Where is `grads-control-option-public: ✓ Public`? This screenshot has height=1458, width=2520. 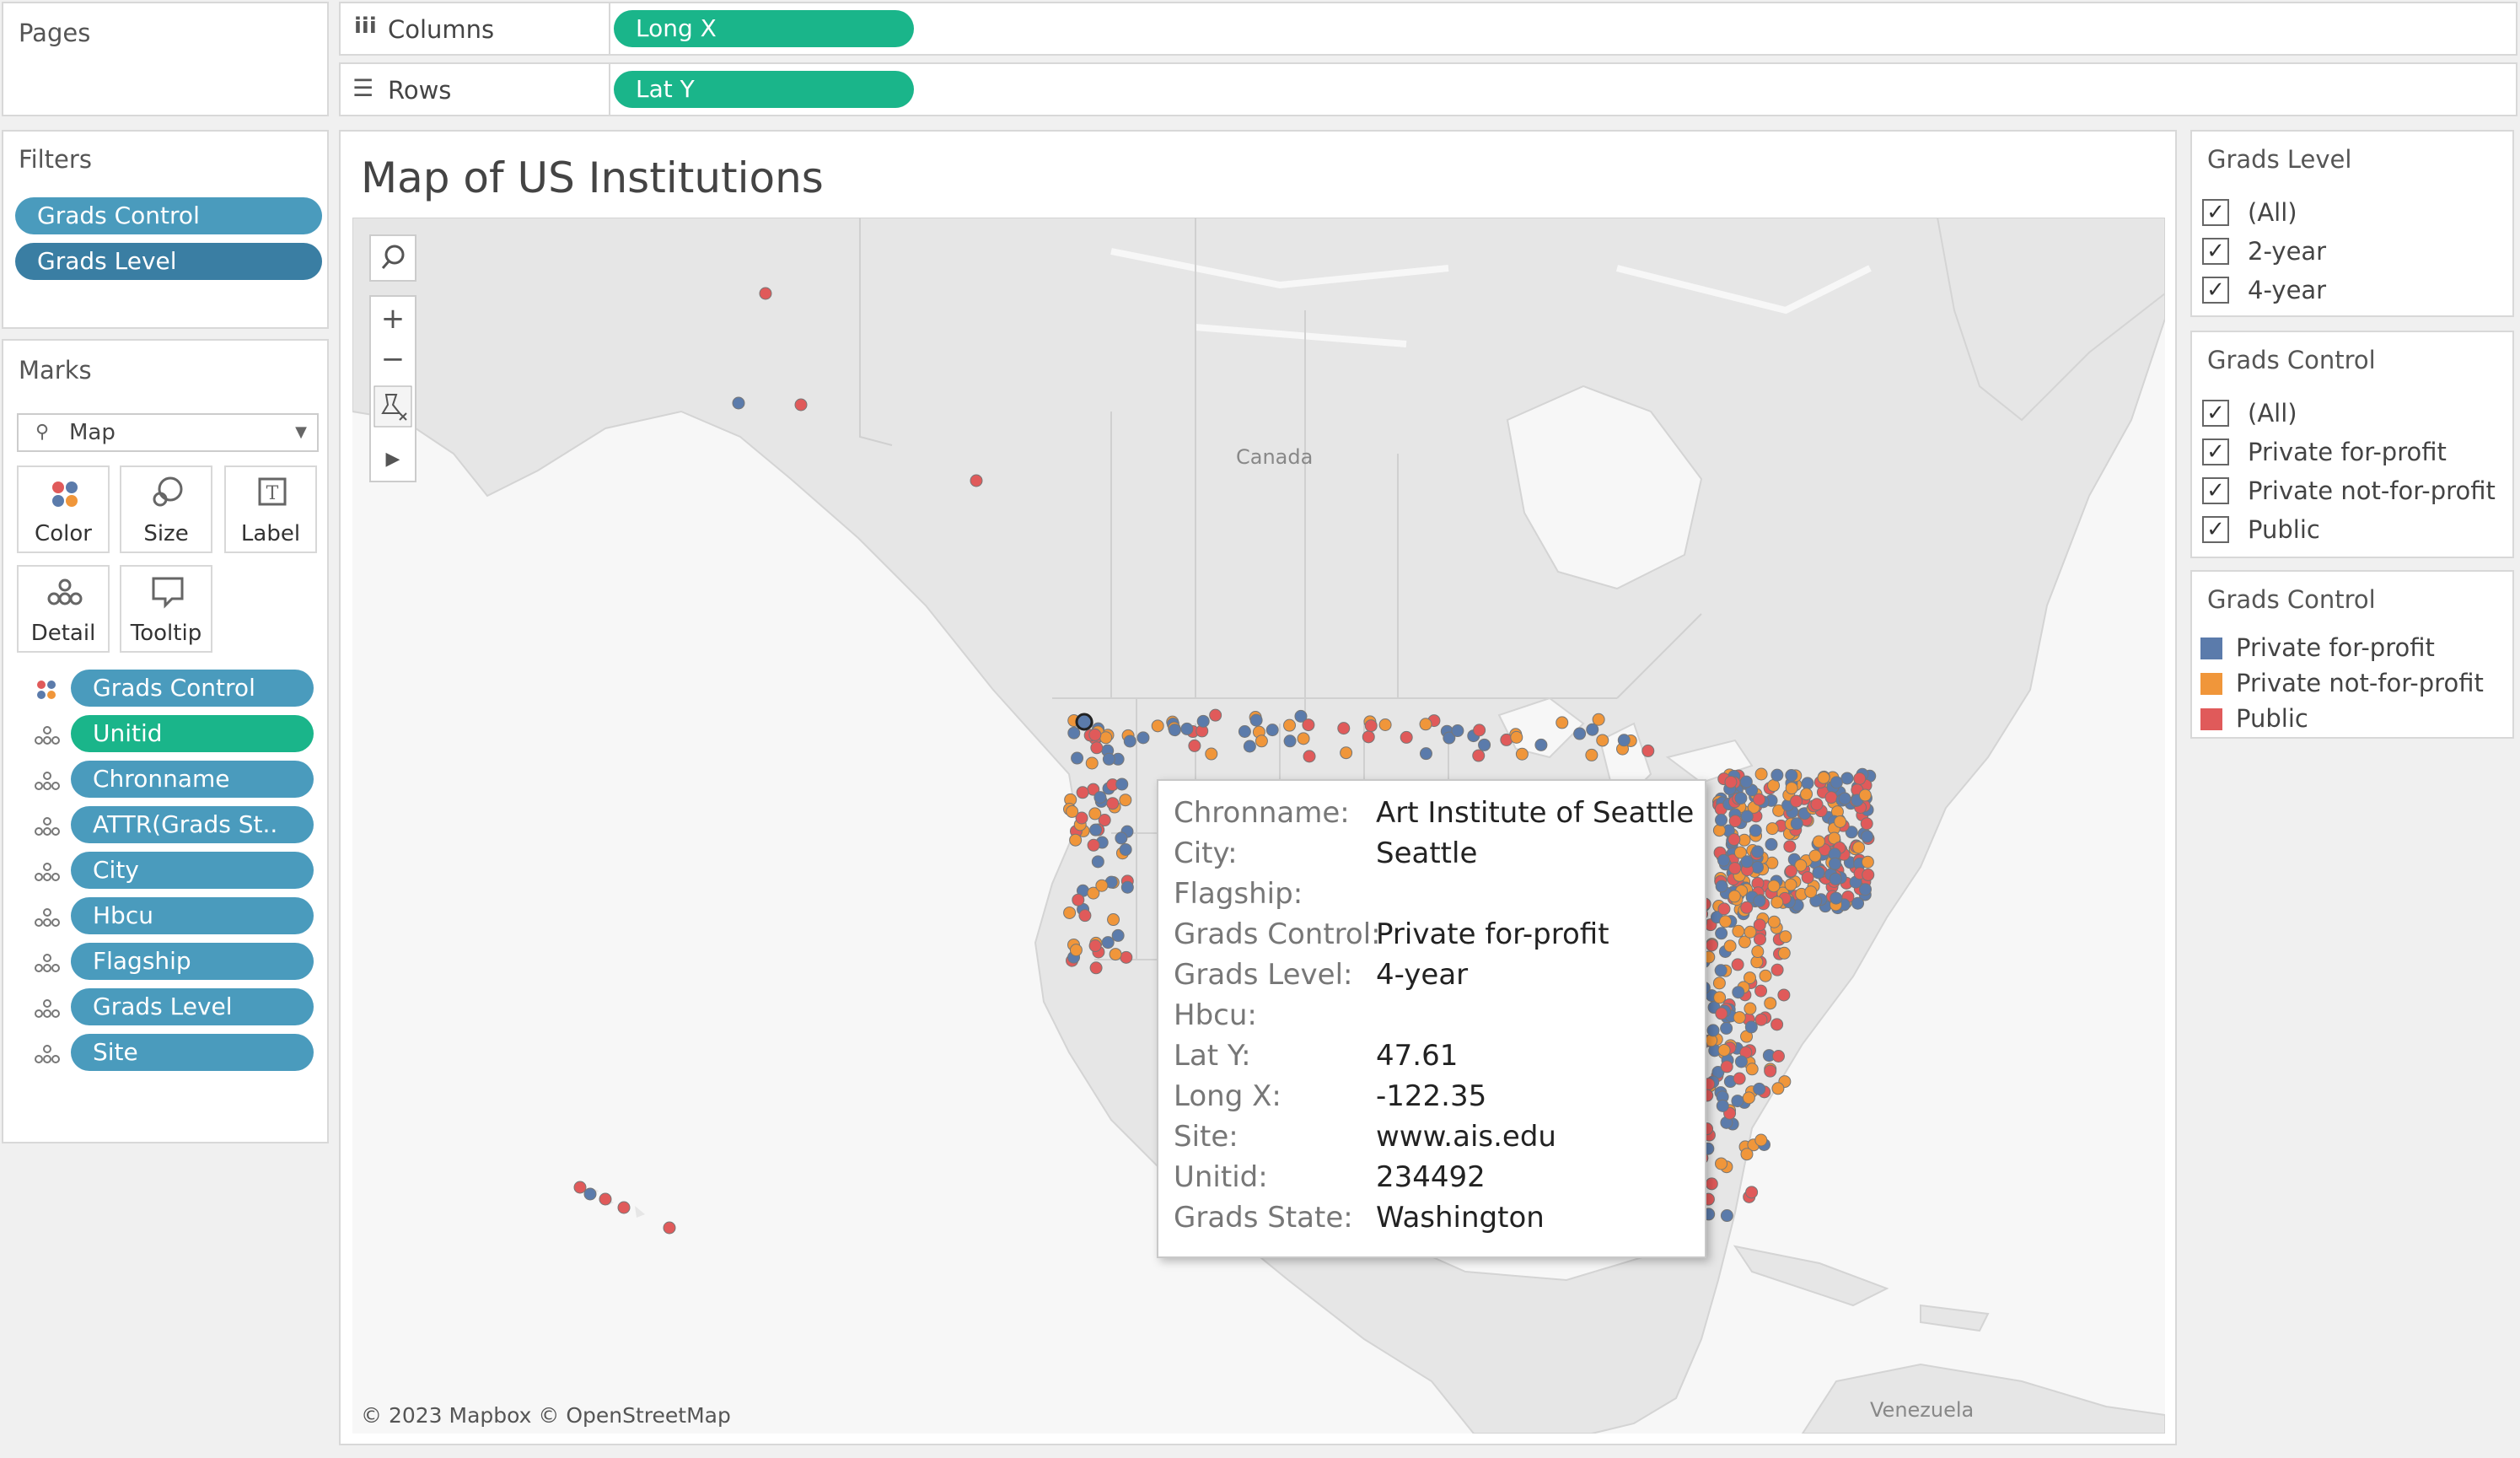 grads-control-option-public: ✓ Public is located at coordinates (2261, 529).